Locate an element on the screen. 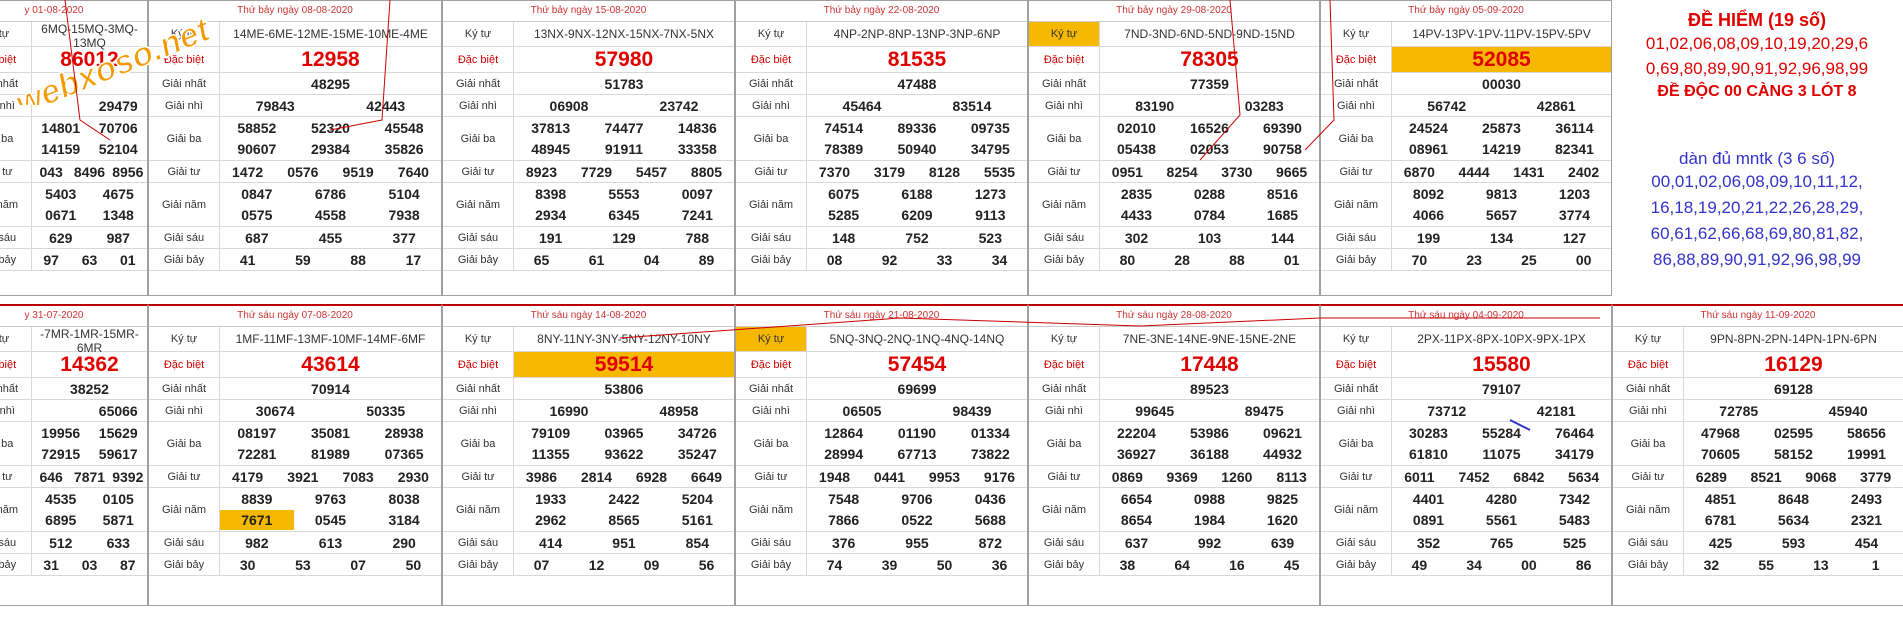  prize-number: 80 is located at coordinates (1127, 259).